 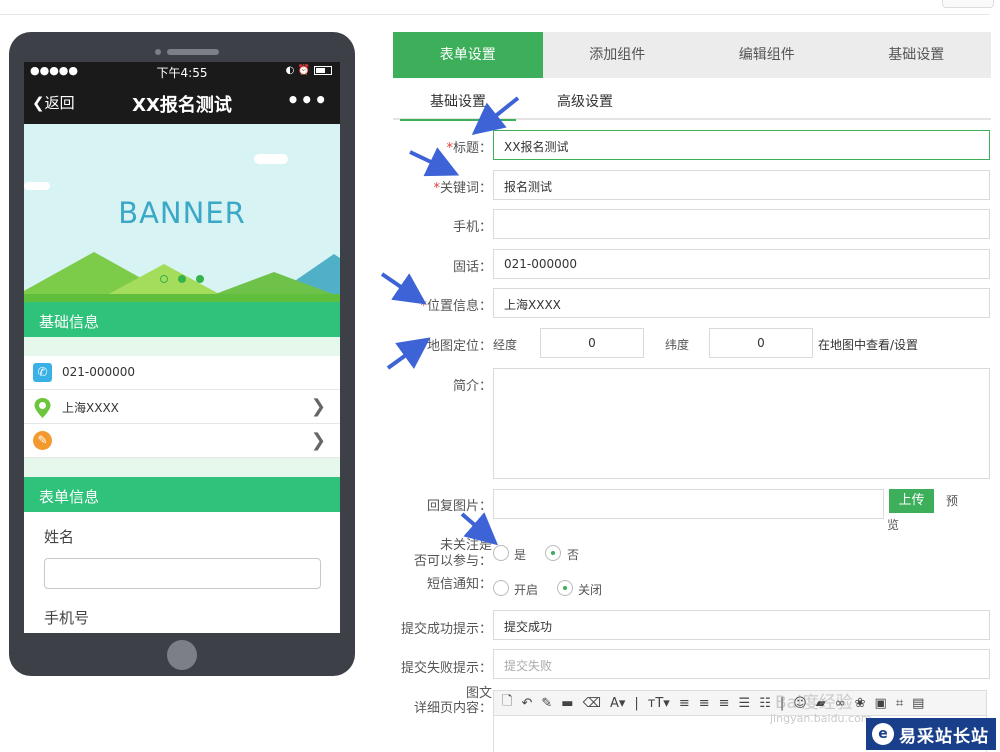 I want to click on tab-form-settings: 表单设置, so click(x=468, y=55).